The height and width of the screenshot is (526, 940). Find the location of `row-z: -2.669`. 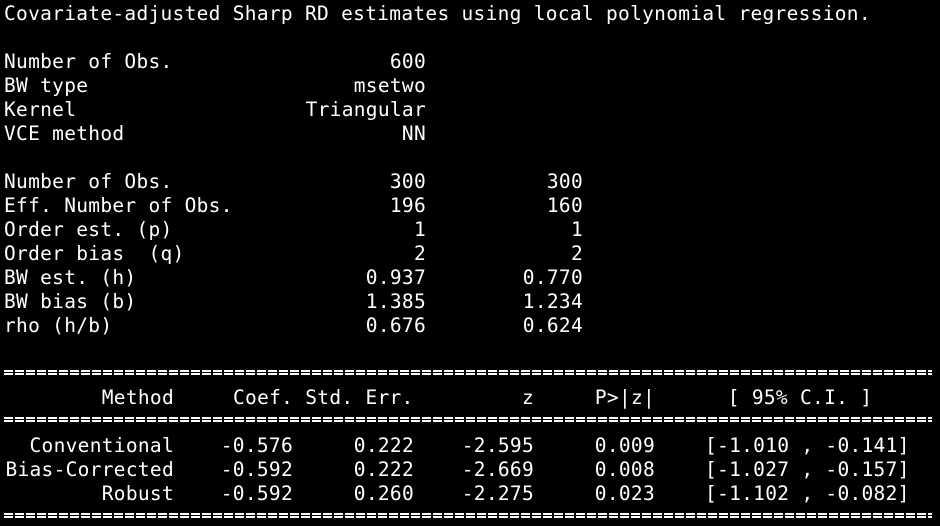

row-z: -2.669 is located at coordinates (497, 469).